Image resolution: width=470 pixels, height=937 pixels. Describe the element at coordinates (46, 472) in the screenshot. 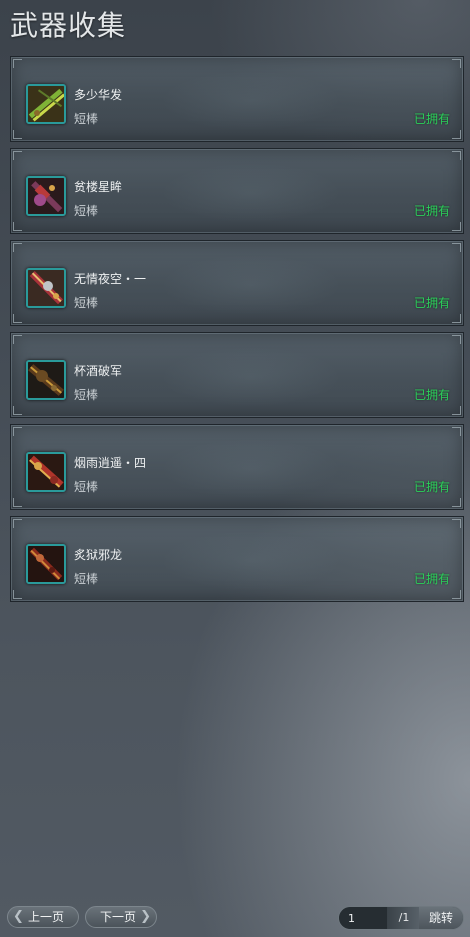

I see `weapon-icon-red-gold-rod` at that location.